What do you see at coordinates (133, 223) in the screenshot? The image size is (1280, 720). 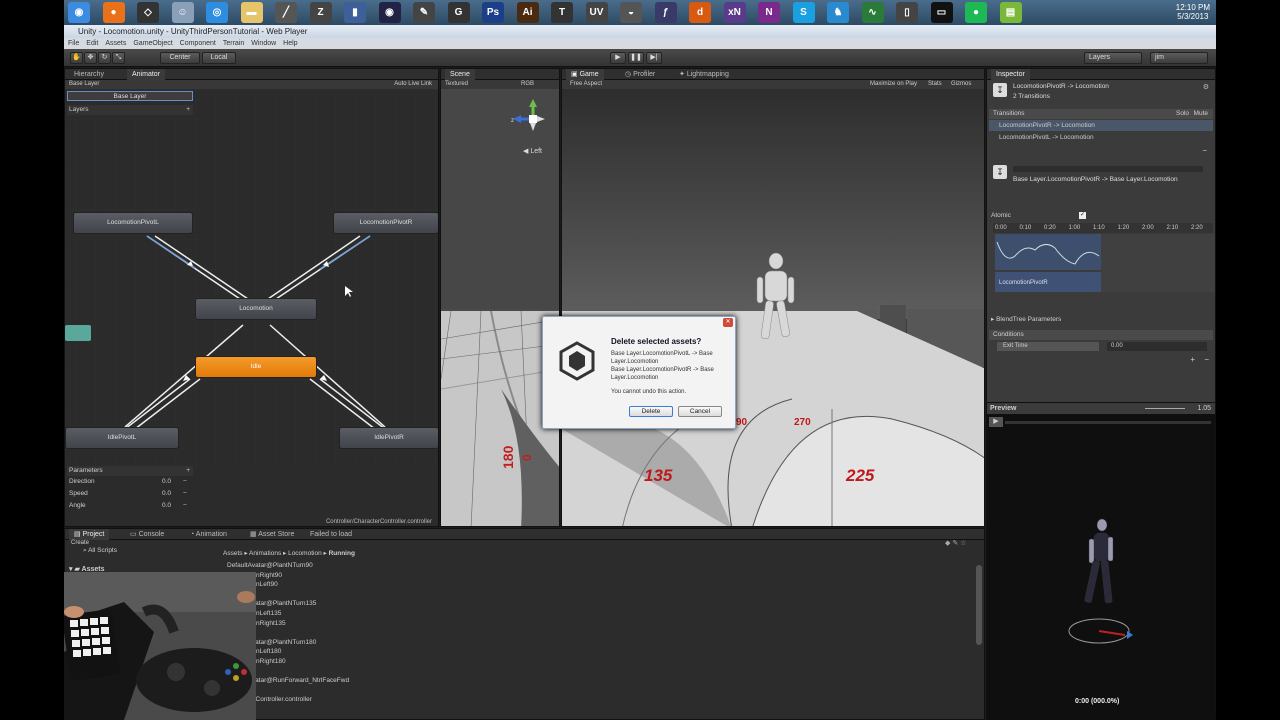 I see `state-locomotion-pivot-l: LocomotionPivotL` at bounding box center [133, 223].